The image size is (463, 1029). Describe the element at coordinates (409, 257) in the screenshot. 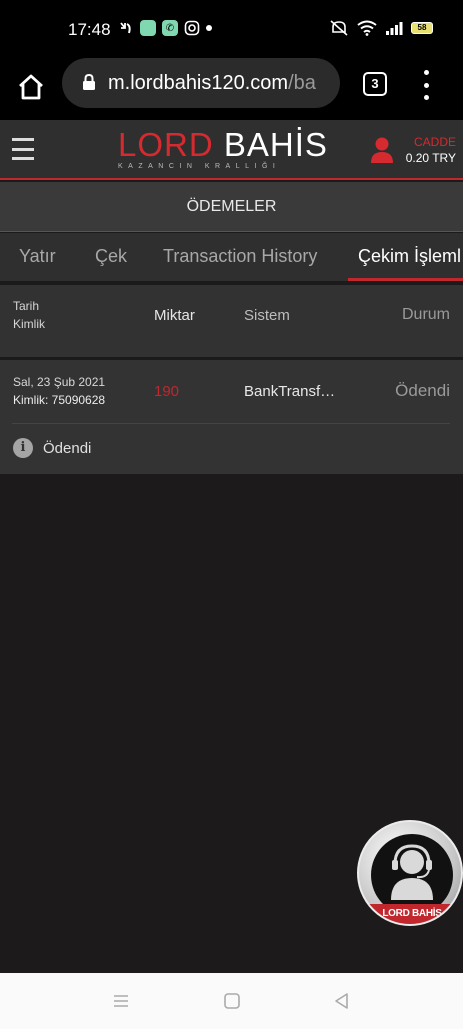

I see `tab-withdrawal-transactions: Çekim İşleml` at that location.